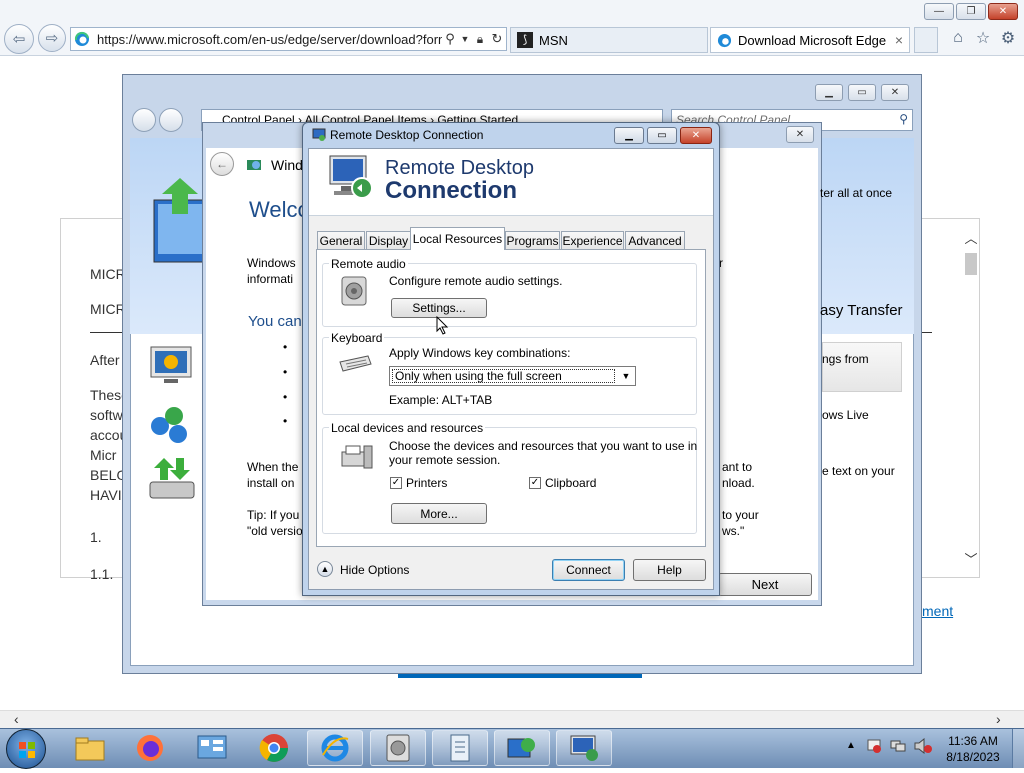 This screenshot has height=773, width=1024. I want to click on rdc-minimize-button: ▁, so click(629, 135).